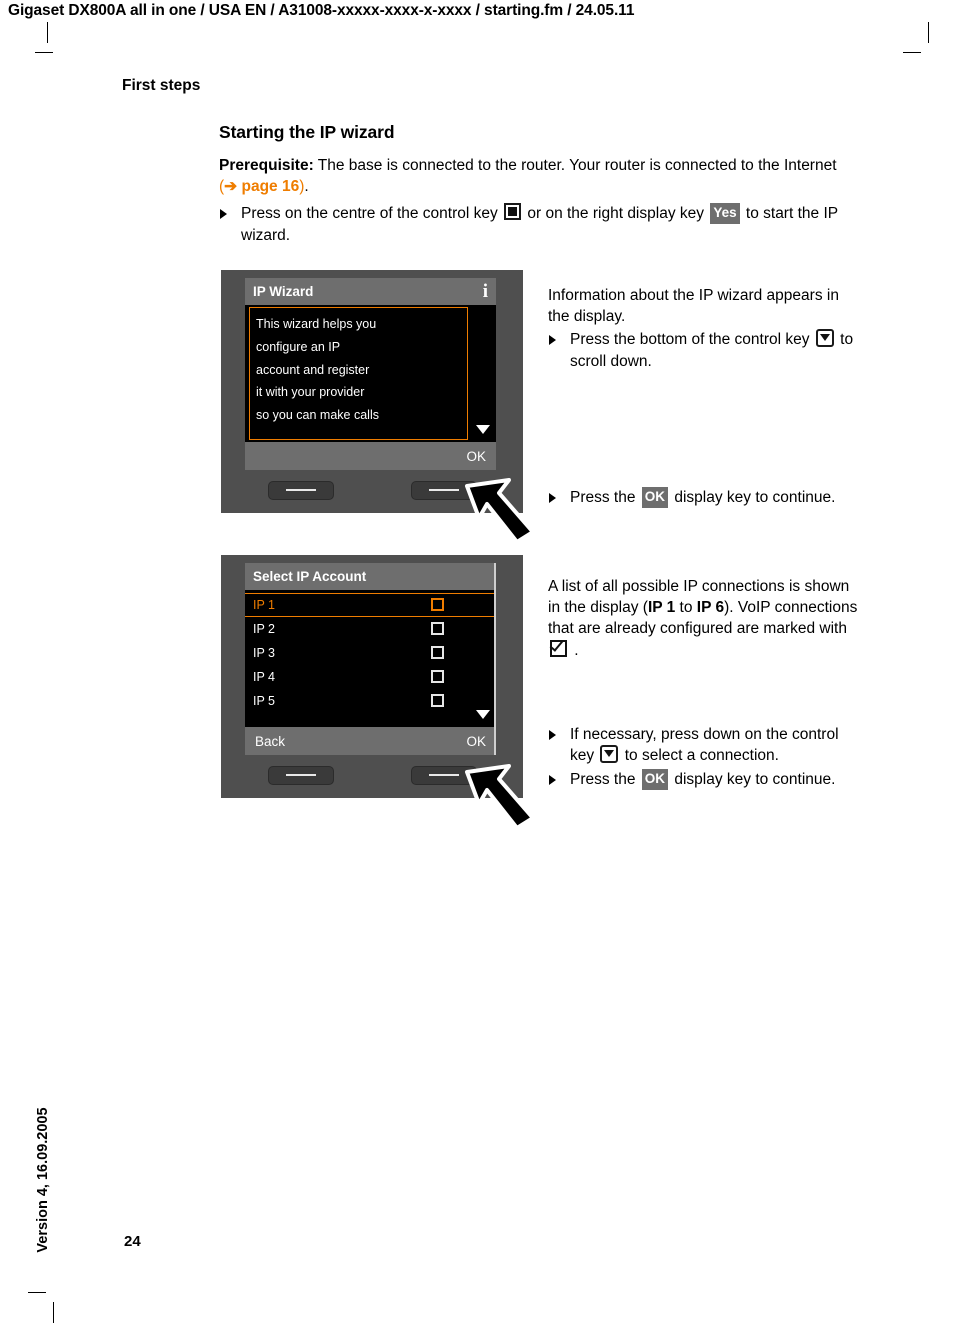 Image resolution: width=957 pixels, height=1324 pixels. Describe the element at coordinates (753, 780) in the screenshot. I see `annotation2-b2-part2: display key to continue.` at that location.